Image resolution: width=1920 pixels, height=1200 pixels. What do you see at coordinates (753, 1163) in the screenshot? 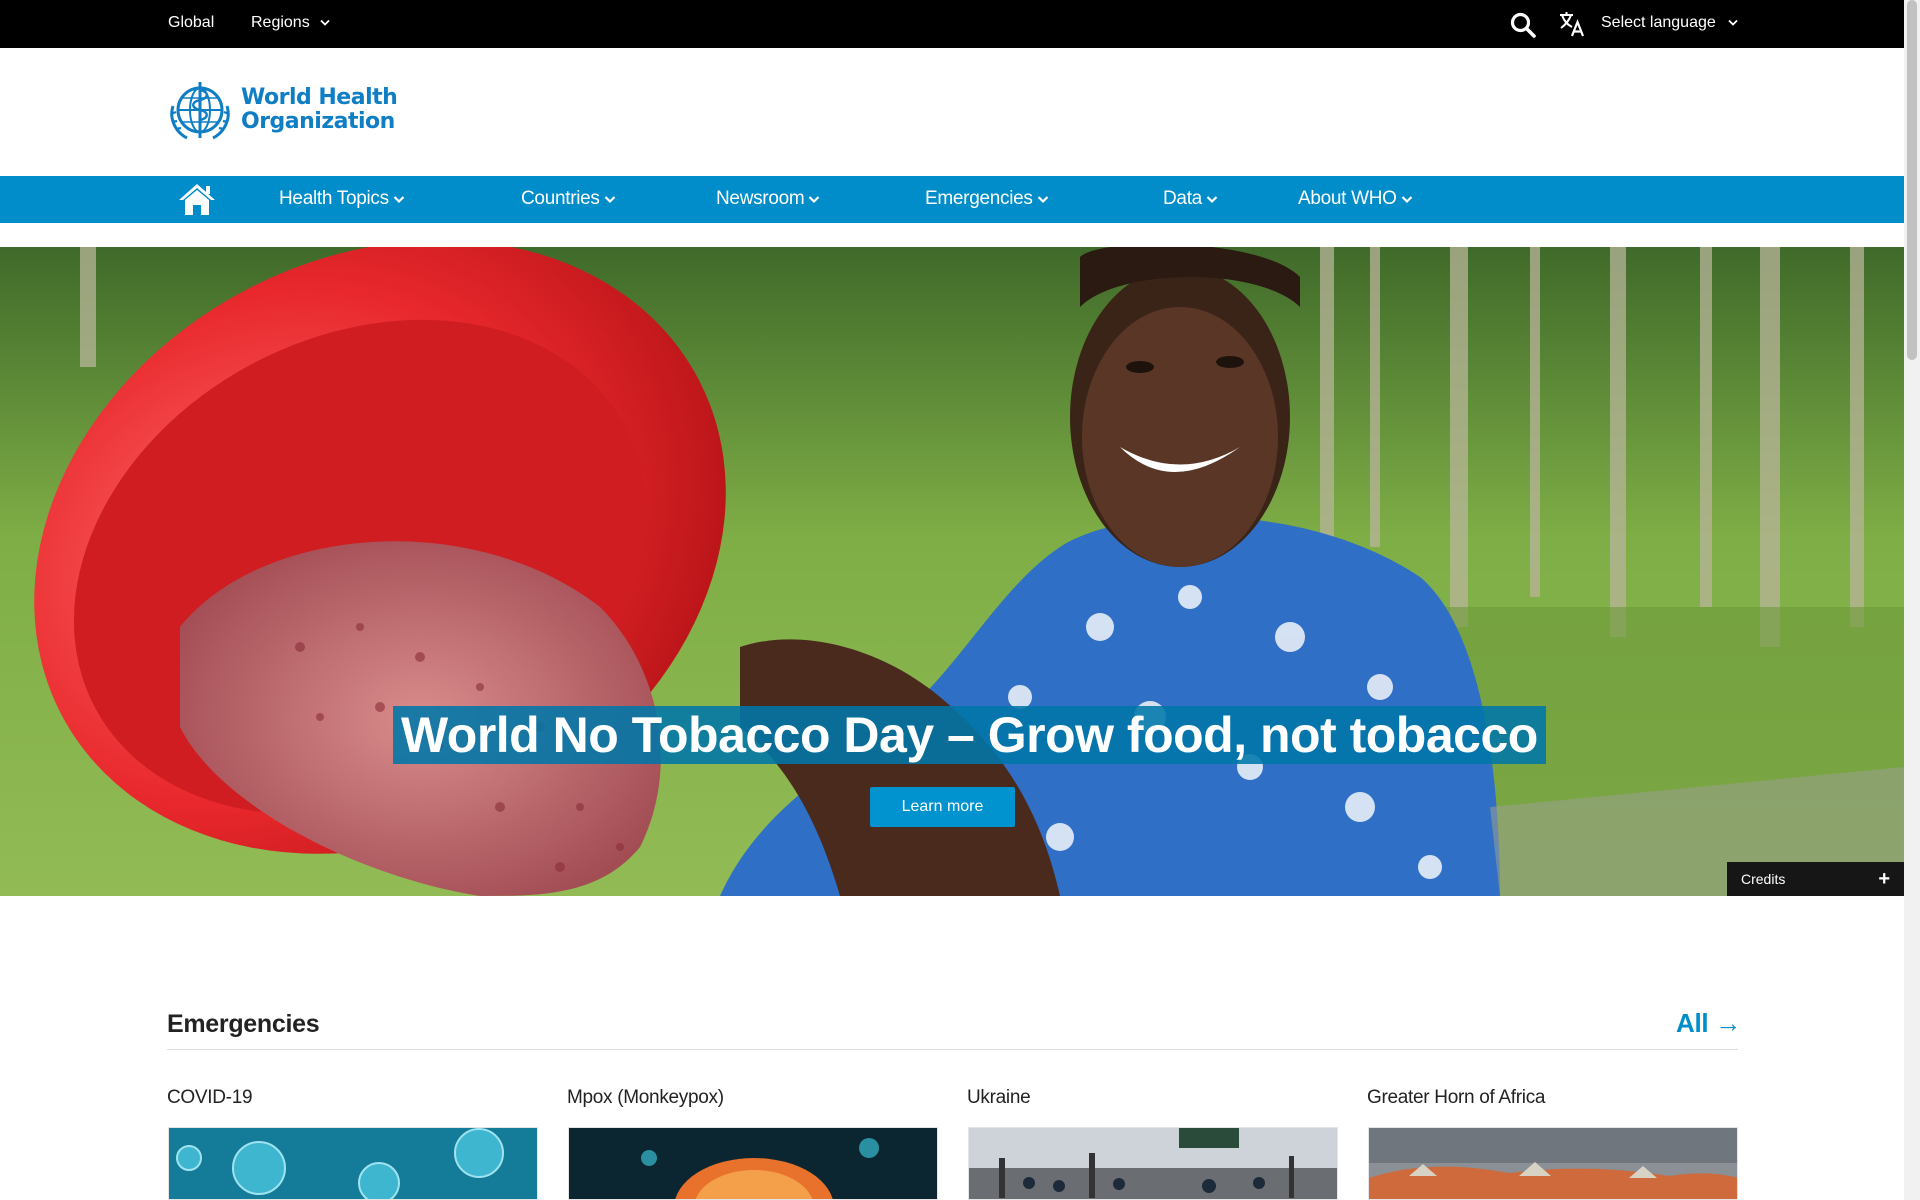
I see `card-image-mpox` at bounding box center [753, 1163].